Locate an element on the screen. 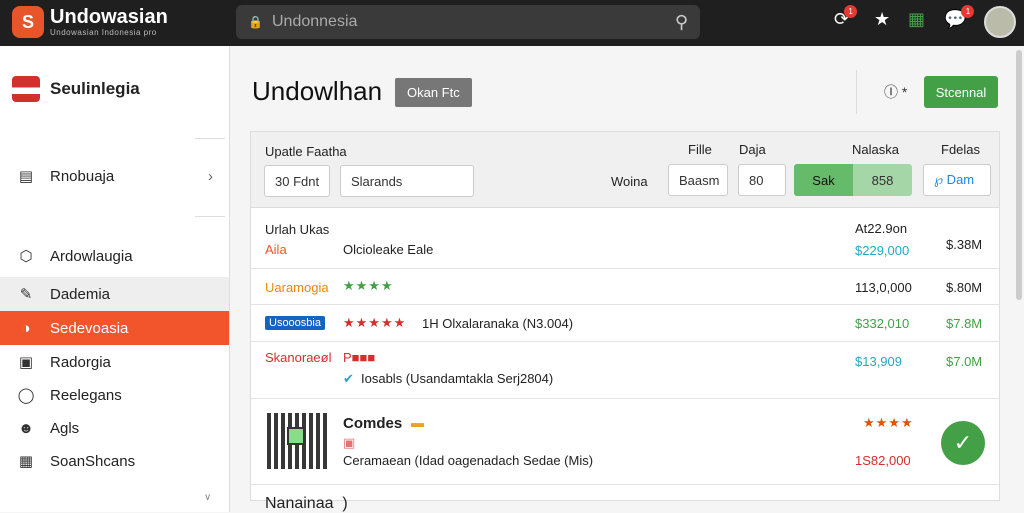 This screenshot has height=513, width=1024. row-price: $332,010 is located at coordinates (882, 323).